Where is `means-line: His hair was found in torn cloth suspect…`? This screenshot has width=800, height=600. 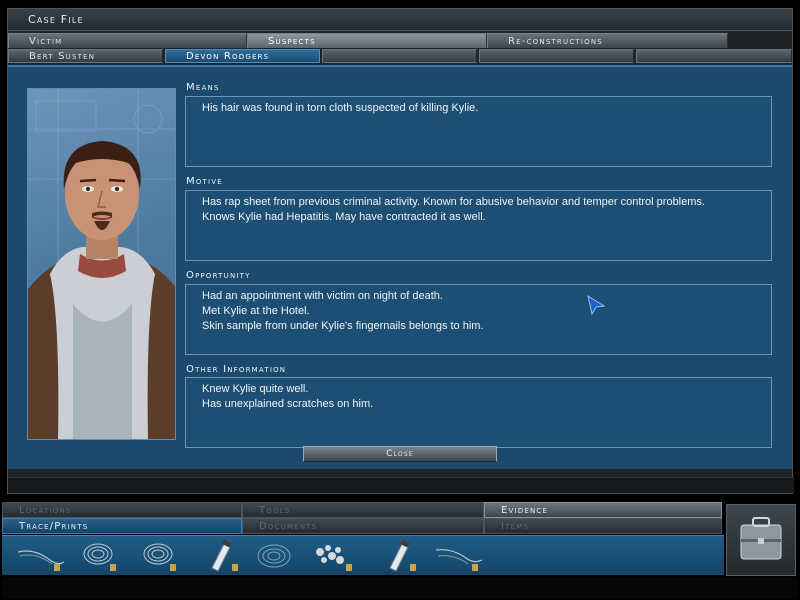
means-line: His hair was found in torn cloth suspect… is located at coordinates (340, 108).